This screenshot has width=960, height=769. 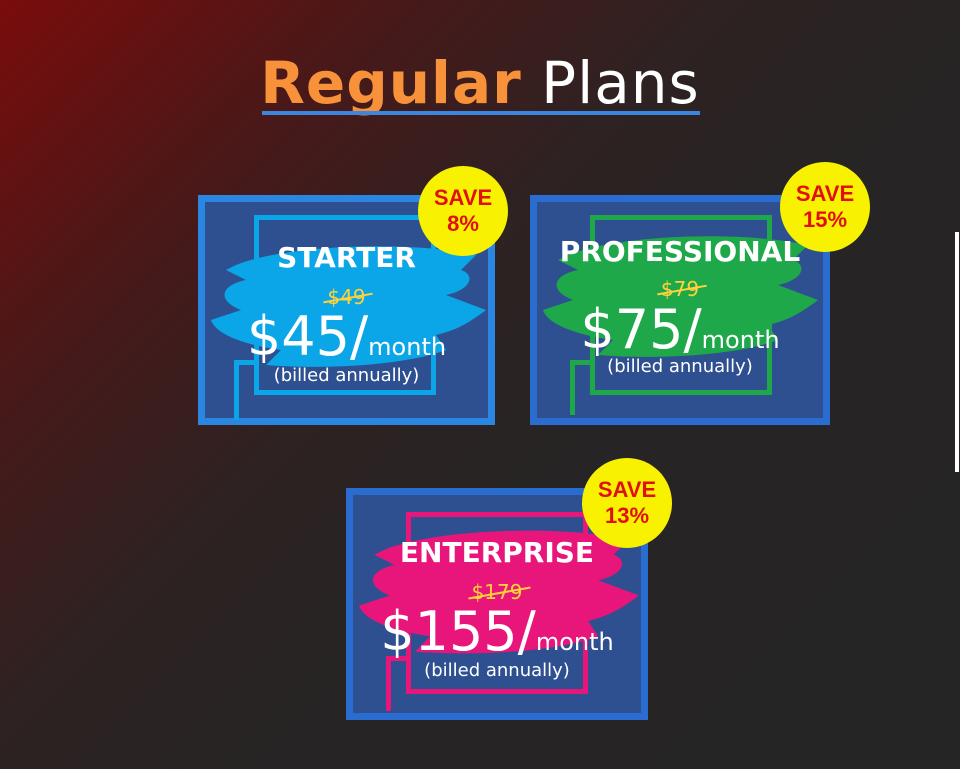 What do you see at coordinates (680, 251) in the screenshot?
I see `plan-name: PROFESSIONAL` at bounding box center [680, 251].